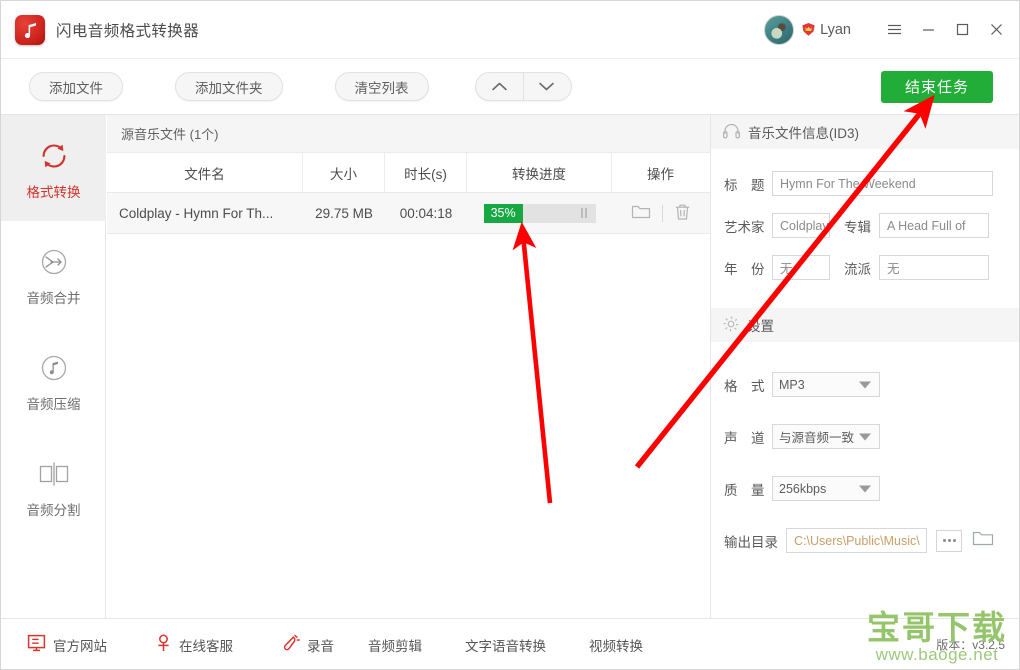 This screenshot has height=670, width=1020. I want to click on output-dir-field: C:\Users\Public\Music\, so click(856, 540).